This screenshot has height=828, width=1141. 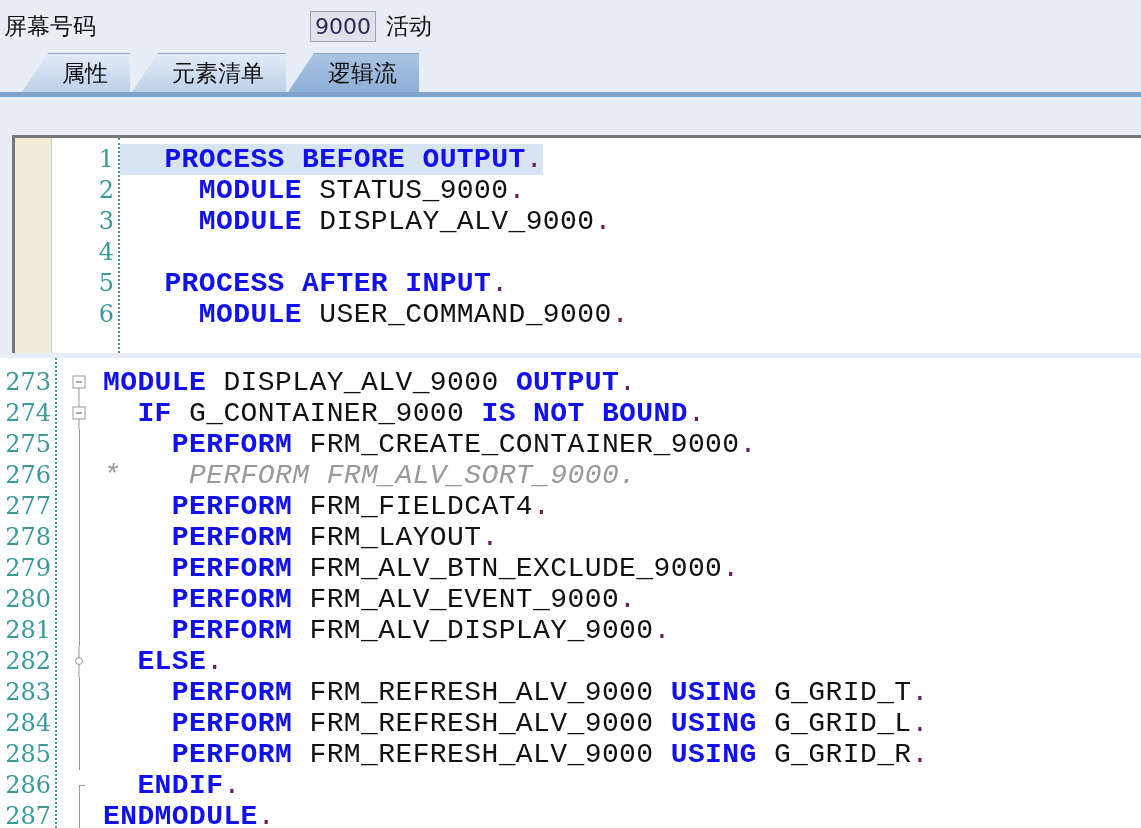 What do you see at coordinates (189, 814) in the screenshot?
I see `code-line: ENDMODULE.` at bounding box center [189, 814].